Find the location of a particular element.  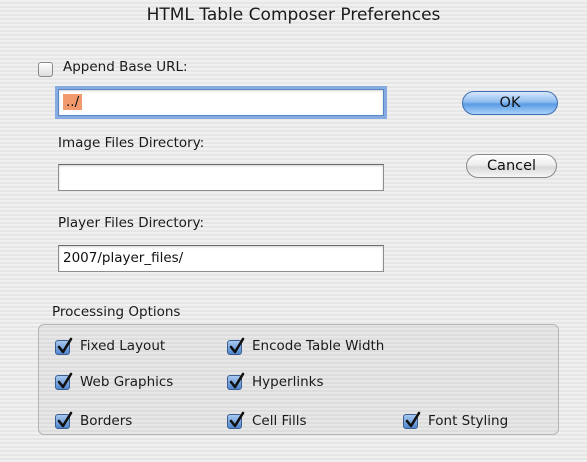

window-title: HTML Table Composer Preferences is located at coordinates (293, 15).